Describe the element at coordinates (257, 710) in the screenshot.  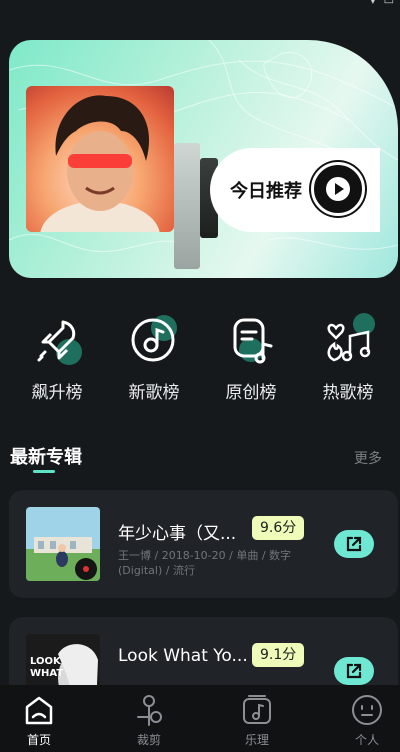
I see `music-theory-icon` at that location.